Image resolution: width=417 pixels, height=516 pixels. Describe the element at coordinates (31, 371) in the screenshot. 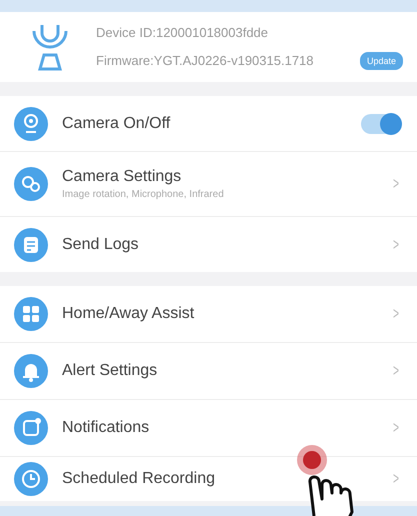

I see `bell-icon` at that location.